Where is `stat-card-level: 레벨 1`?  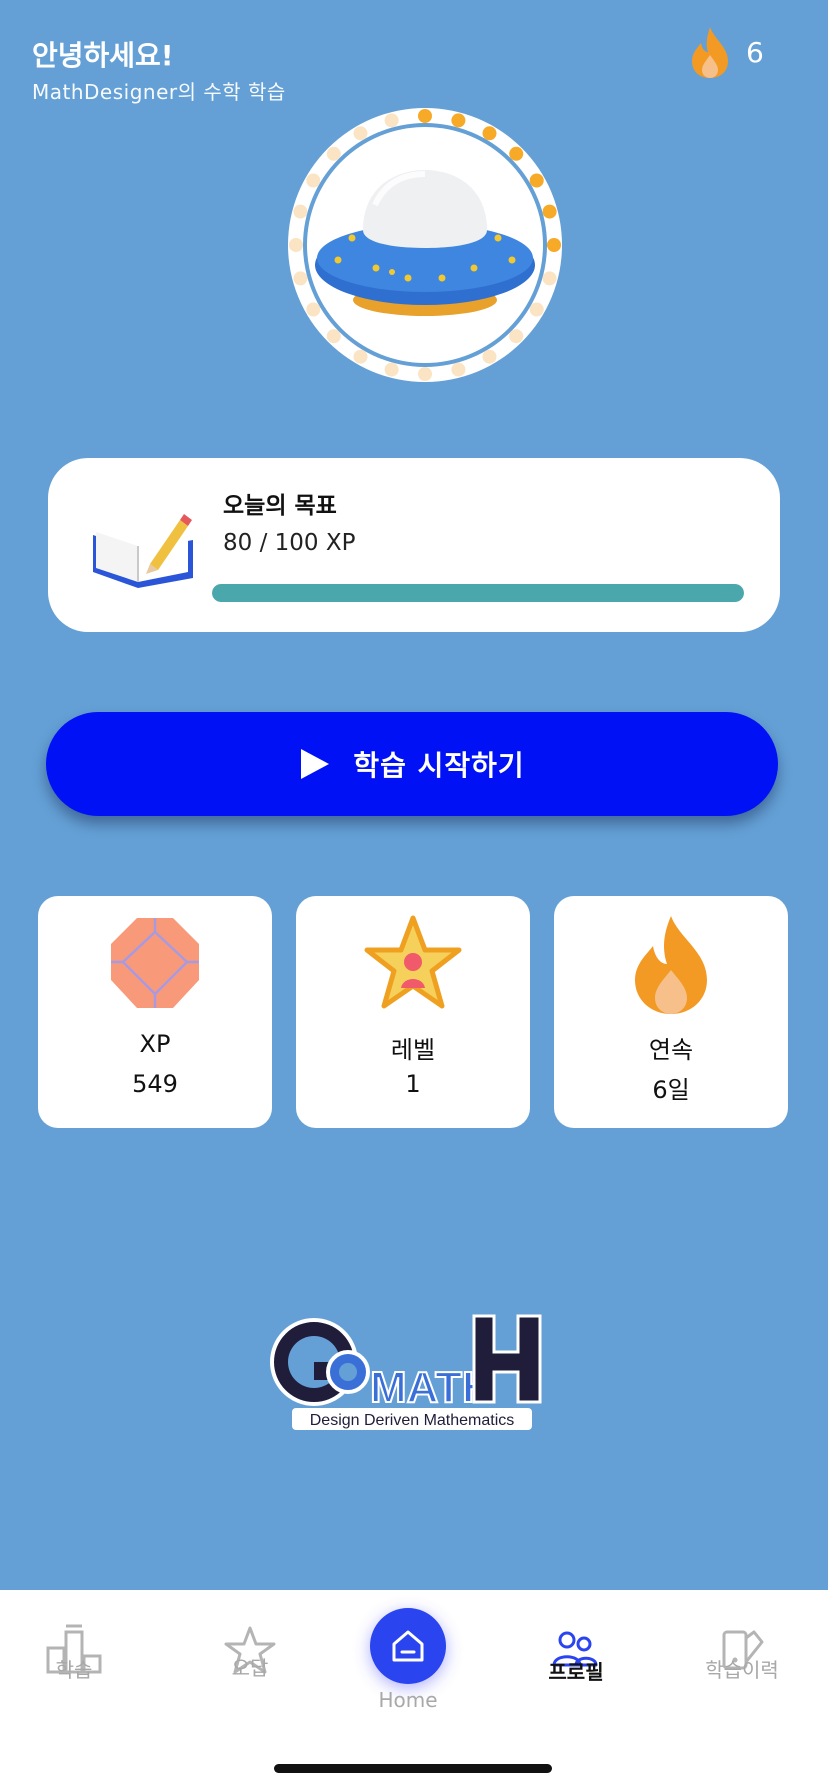
stat-card-level: 레벨 1 is located at coordinates (413, 1012).